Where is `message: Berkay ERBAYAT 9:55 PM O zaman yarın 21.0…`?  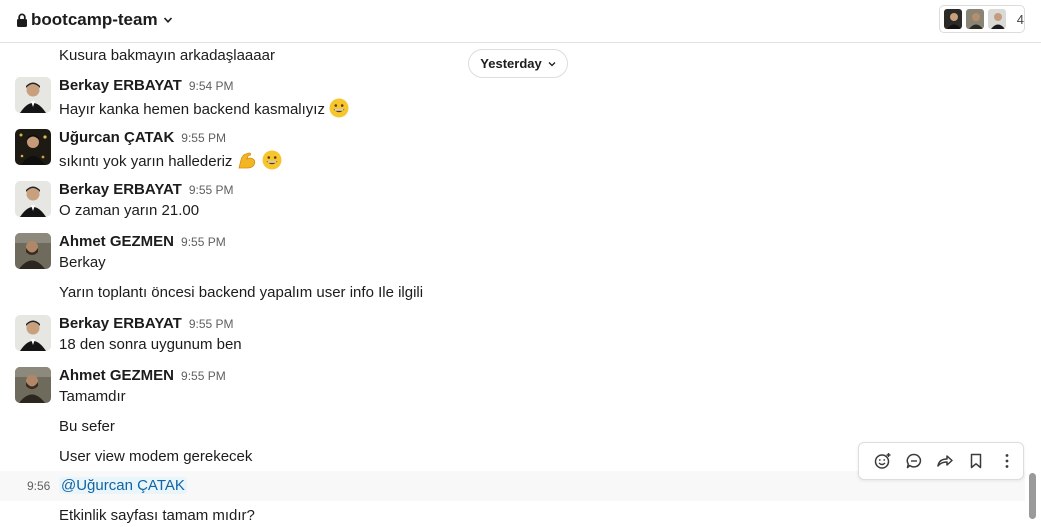 message: Berkay ERBAYAT 9:55 PM O zaman yarın 21.0… is located at coordinates (512, 200).